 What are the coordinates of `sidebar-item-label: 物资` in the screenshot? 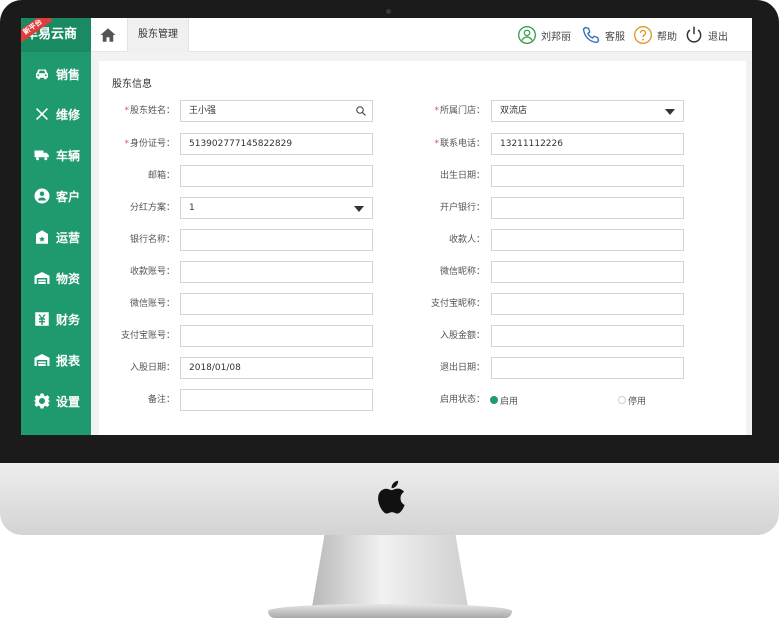 It's located at (68, 278).